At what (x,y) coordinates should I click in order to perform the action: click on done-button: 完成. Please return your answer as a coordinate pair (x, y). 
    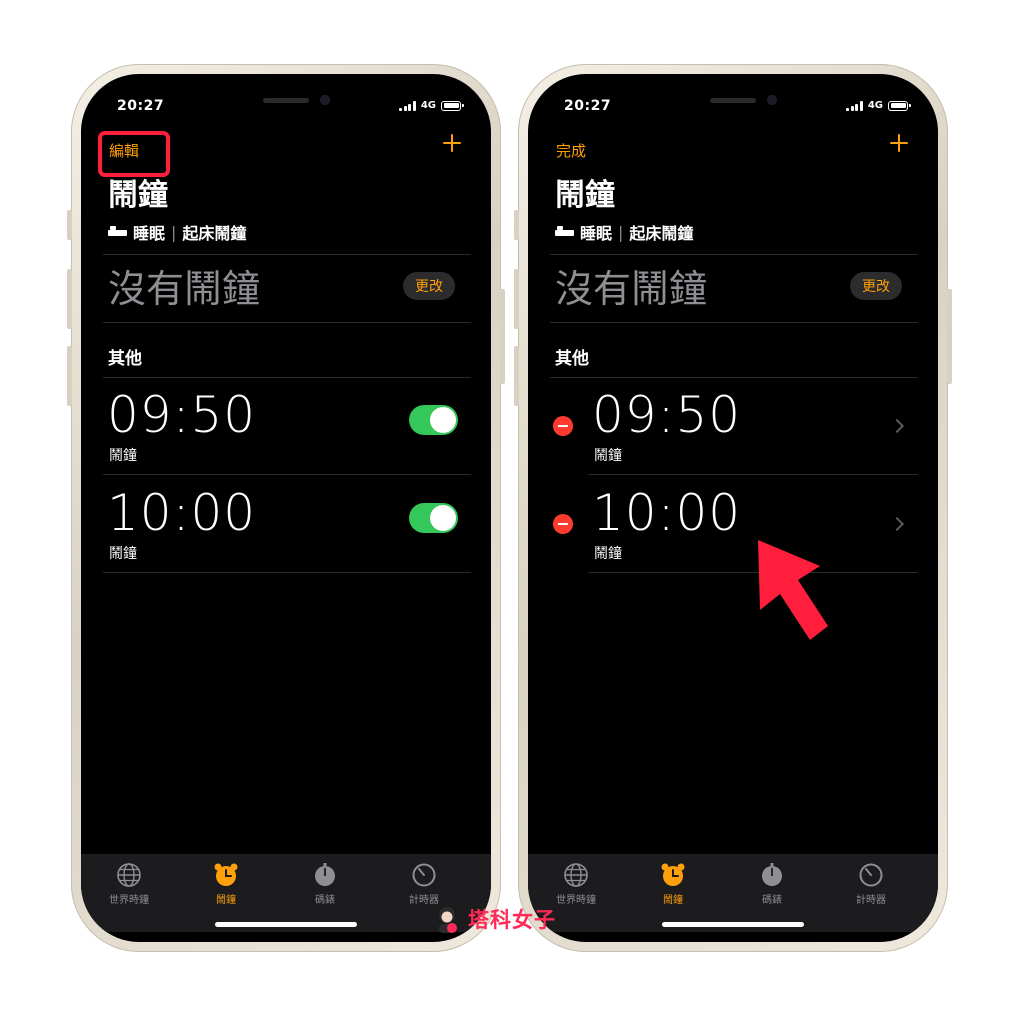
    Looking at the image, I should click on (571, 150).